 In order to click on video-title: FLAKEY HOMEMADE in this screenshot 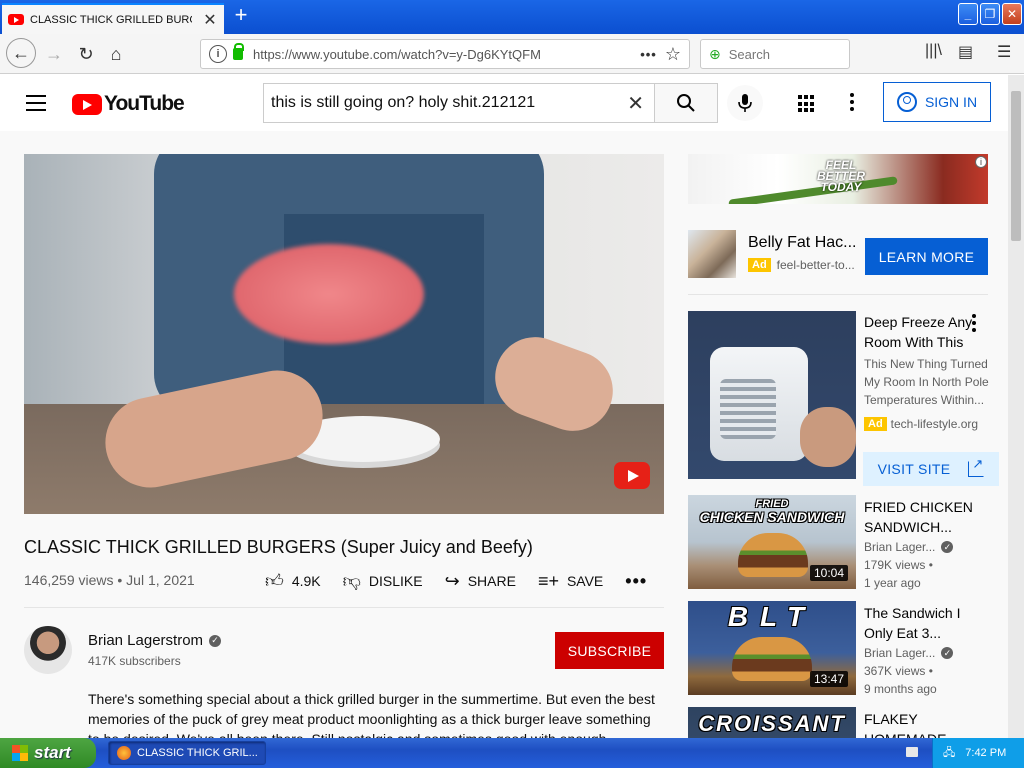, I will do `click(924, 723)`.